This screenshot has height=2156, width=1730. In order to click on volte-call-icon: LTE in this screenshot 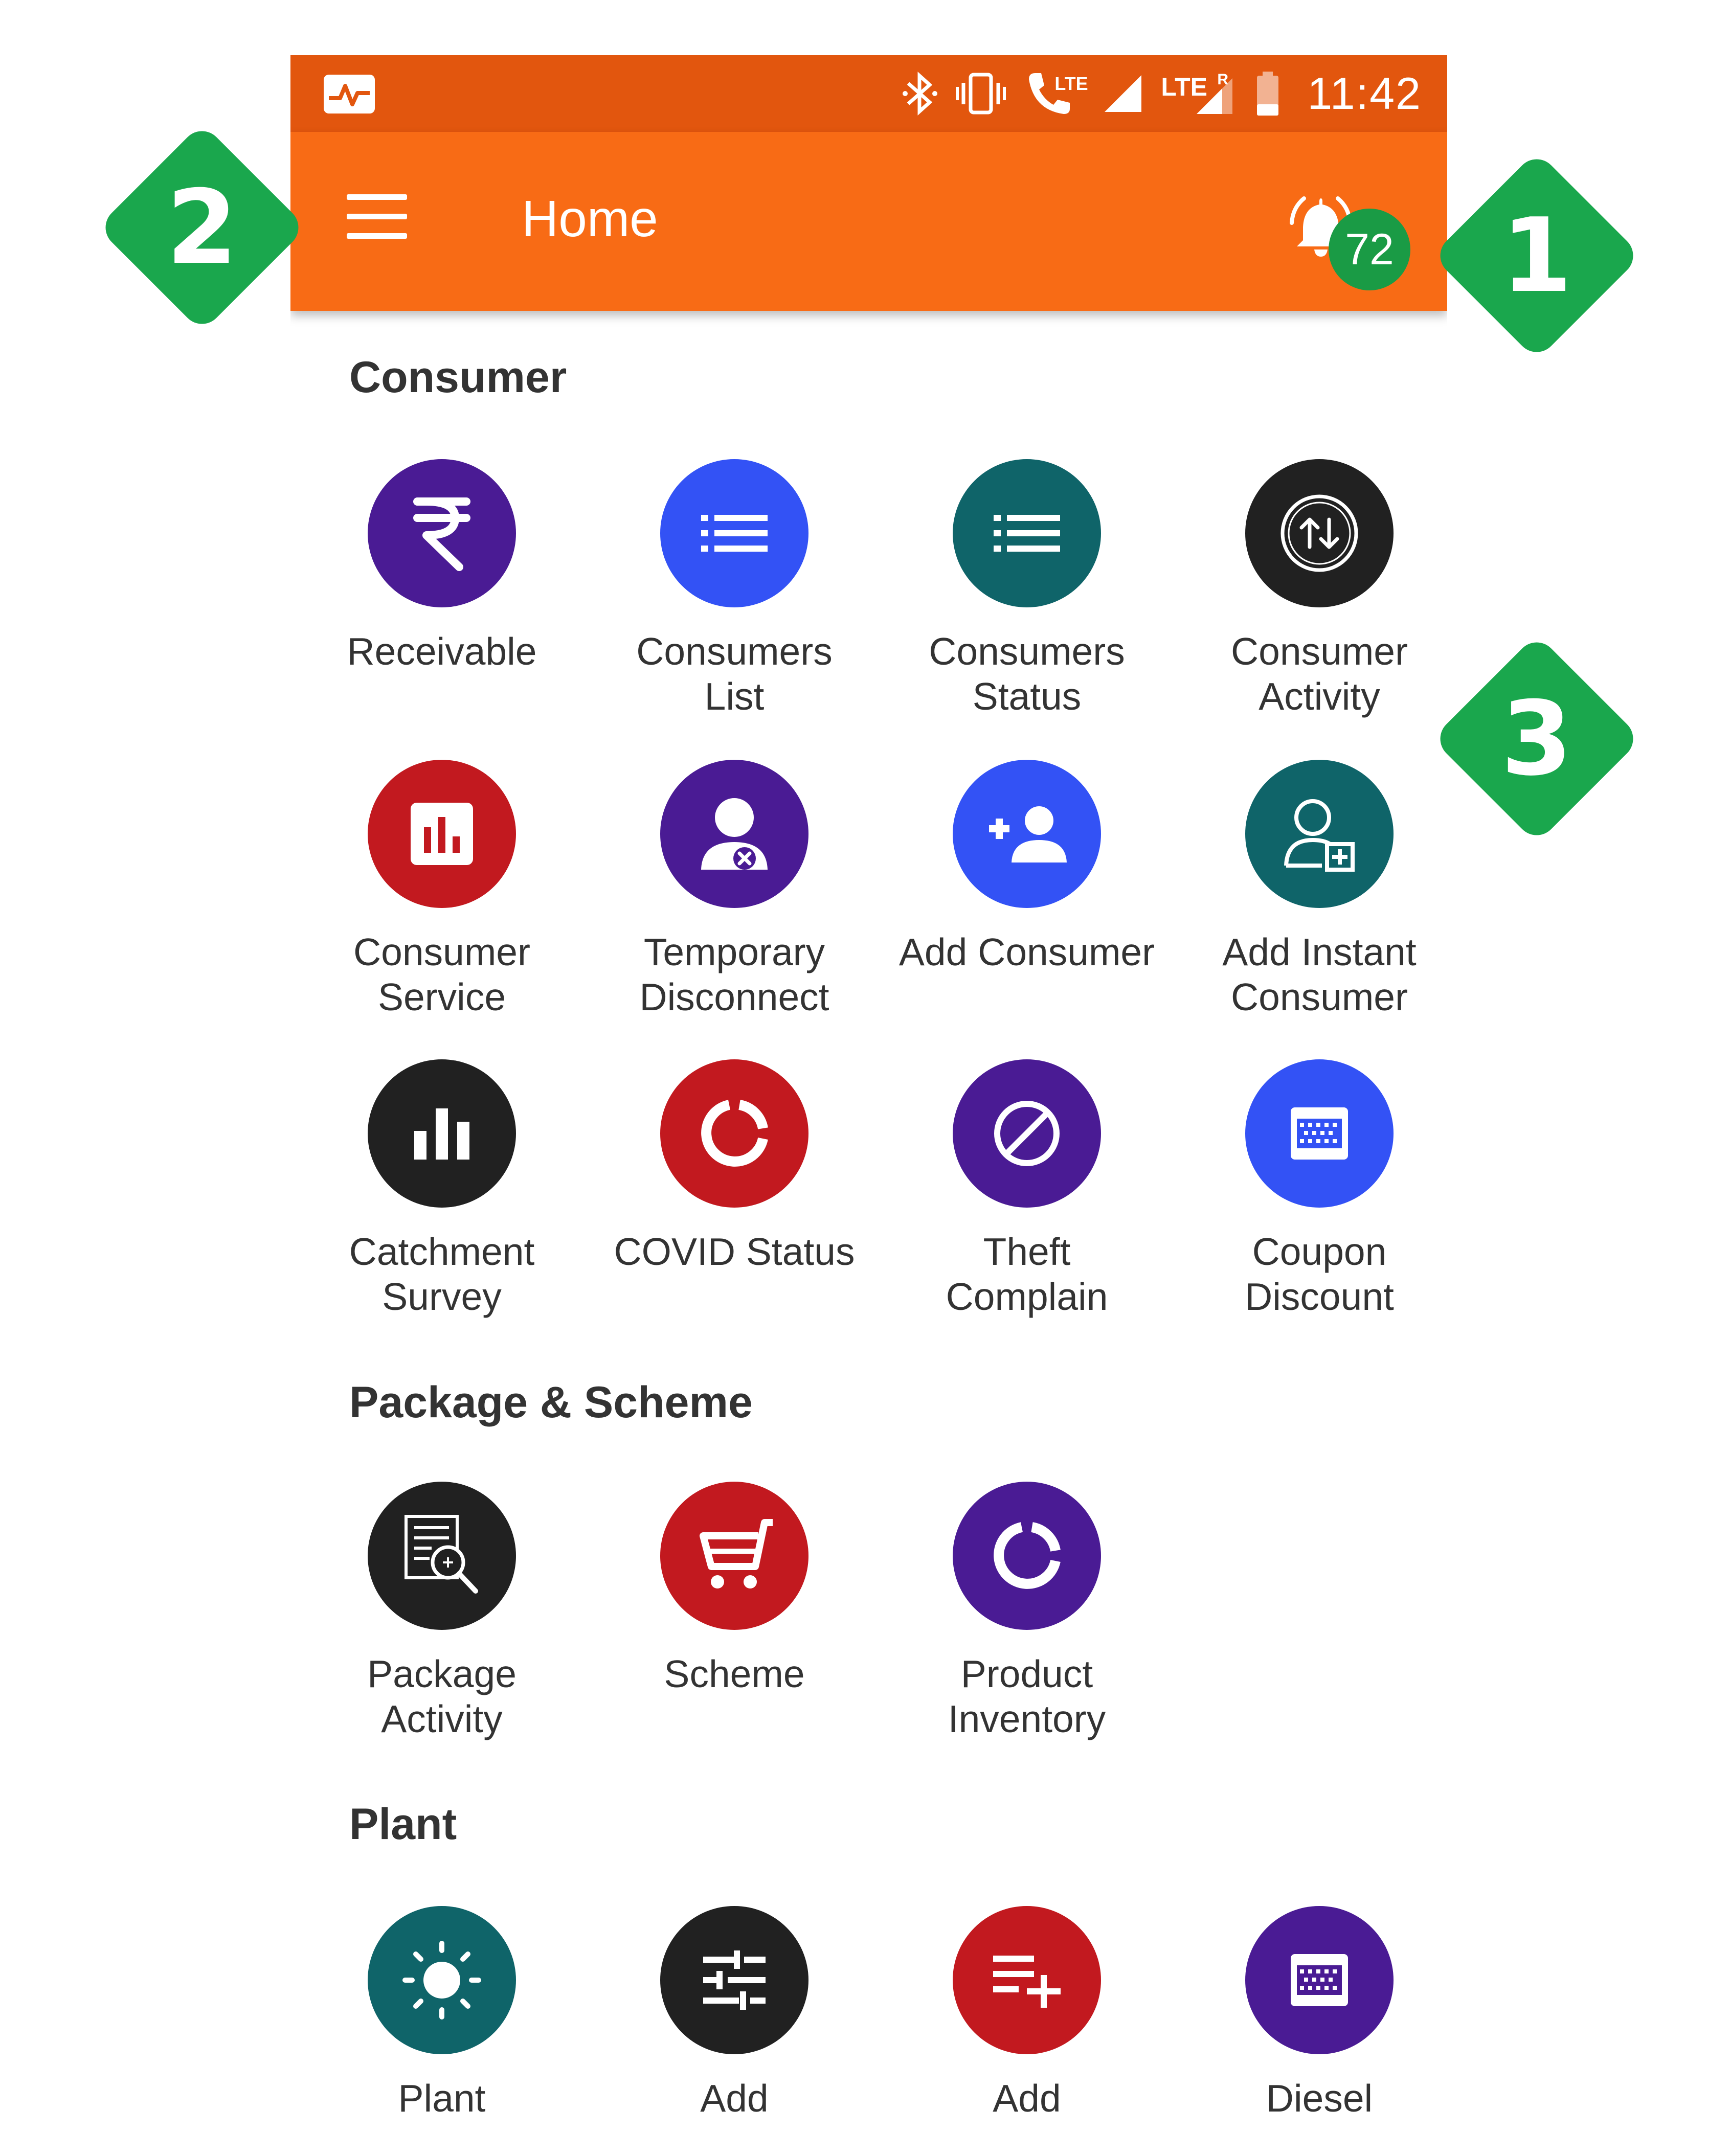, I will do `click(1056, 93)`.